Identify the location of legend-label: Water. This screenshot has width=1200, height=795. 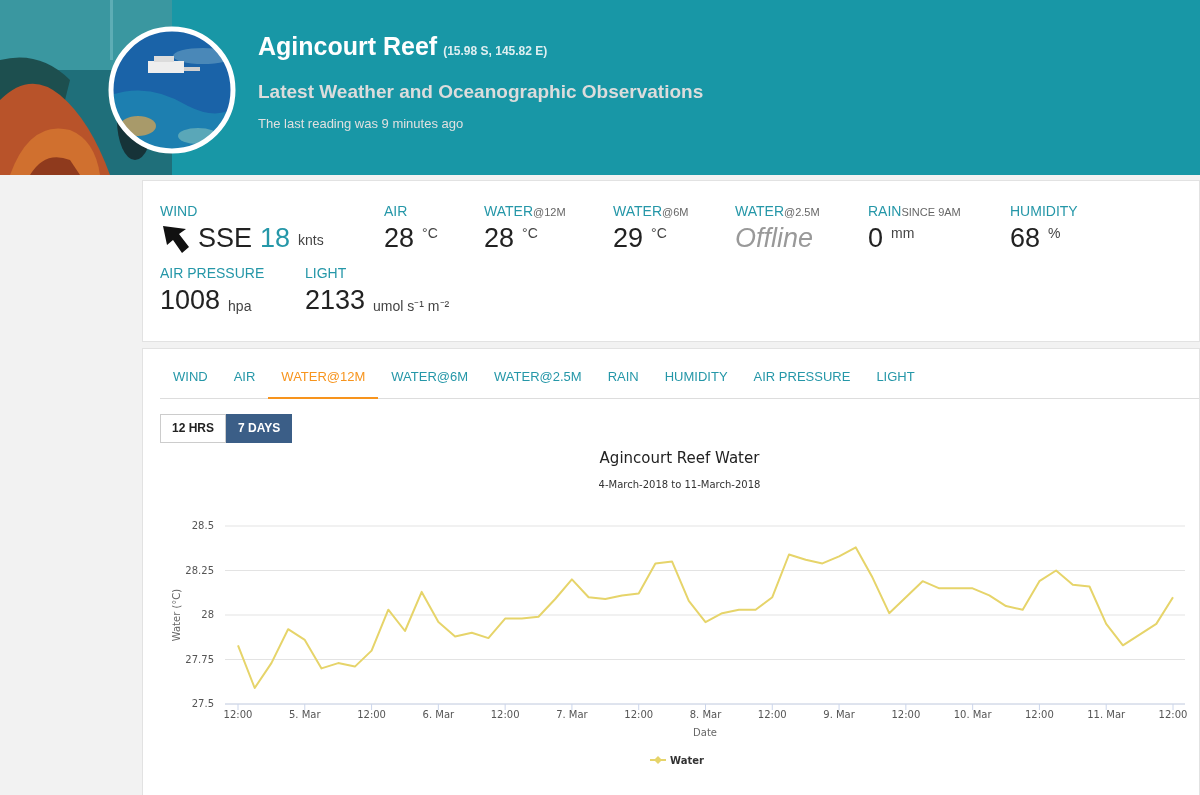
(687, 760).